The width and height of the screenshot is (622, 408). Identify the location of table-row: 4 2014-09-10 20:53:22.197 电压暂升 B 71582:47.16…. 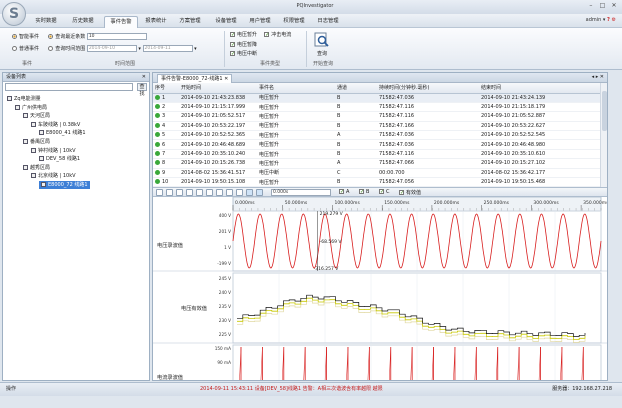
(377, 126).